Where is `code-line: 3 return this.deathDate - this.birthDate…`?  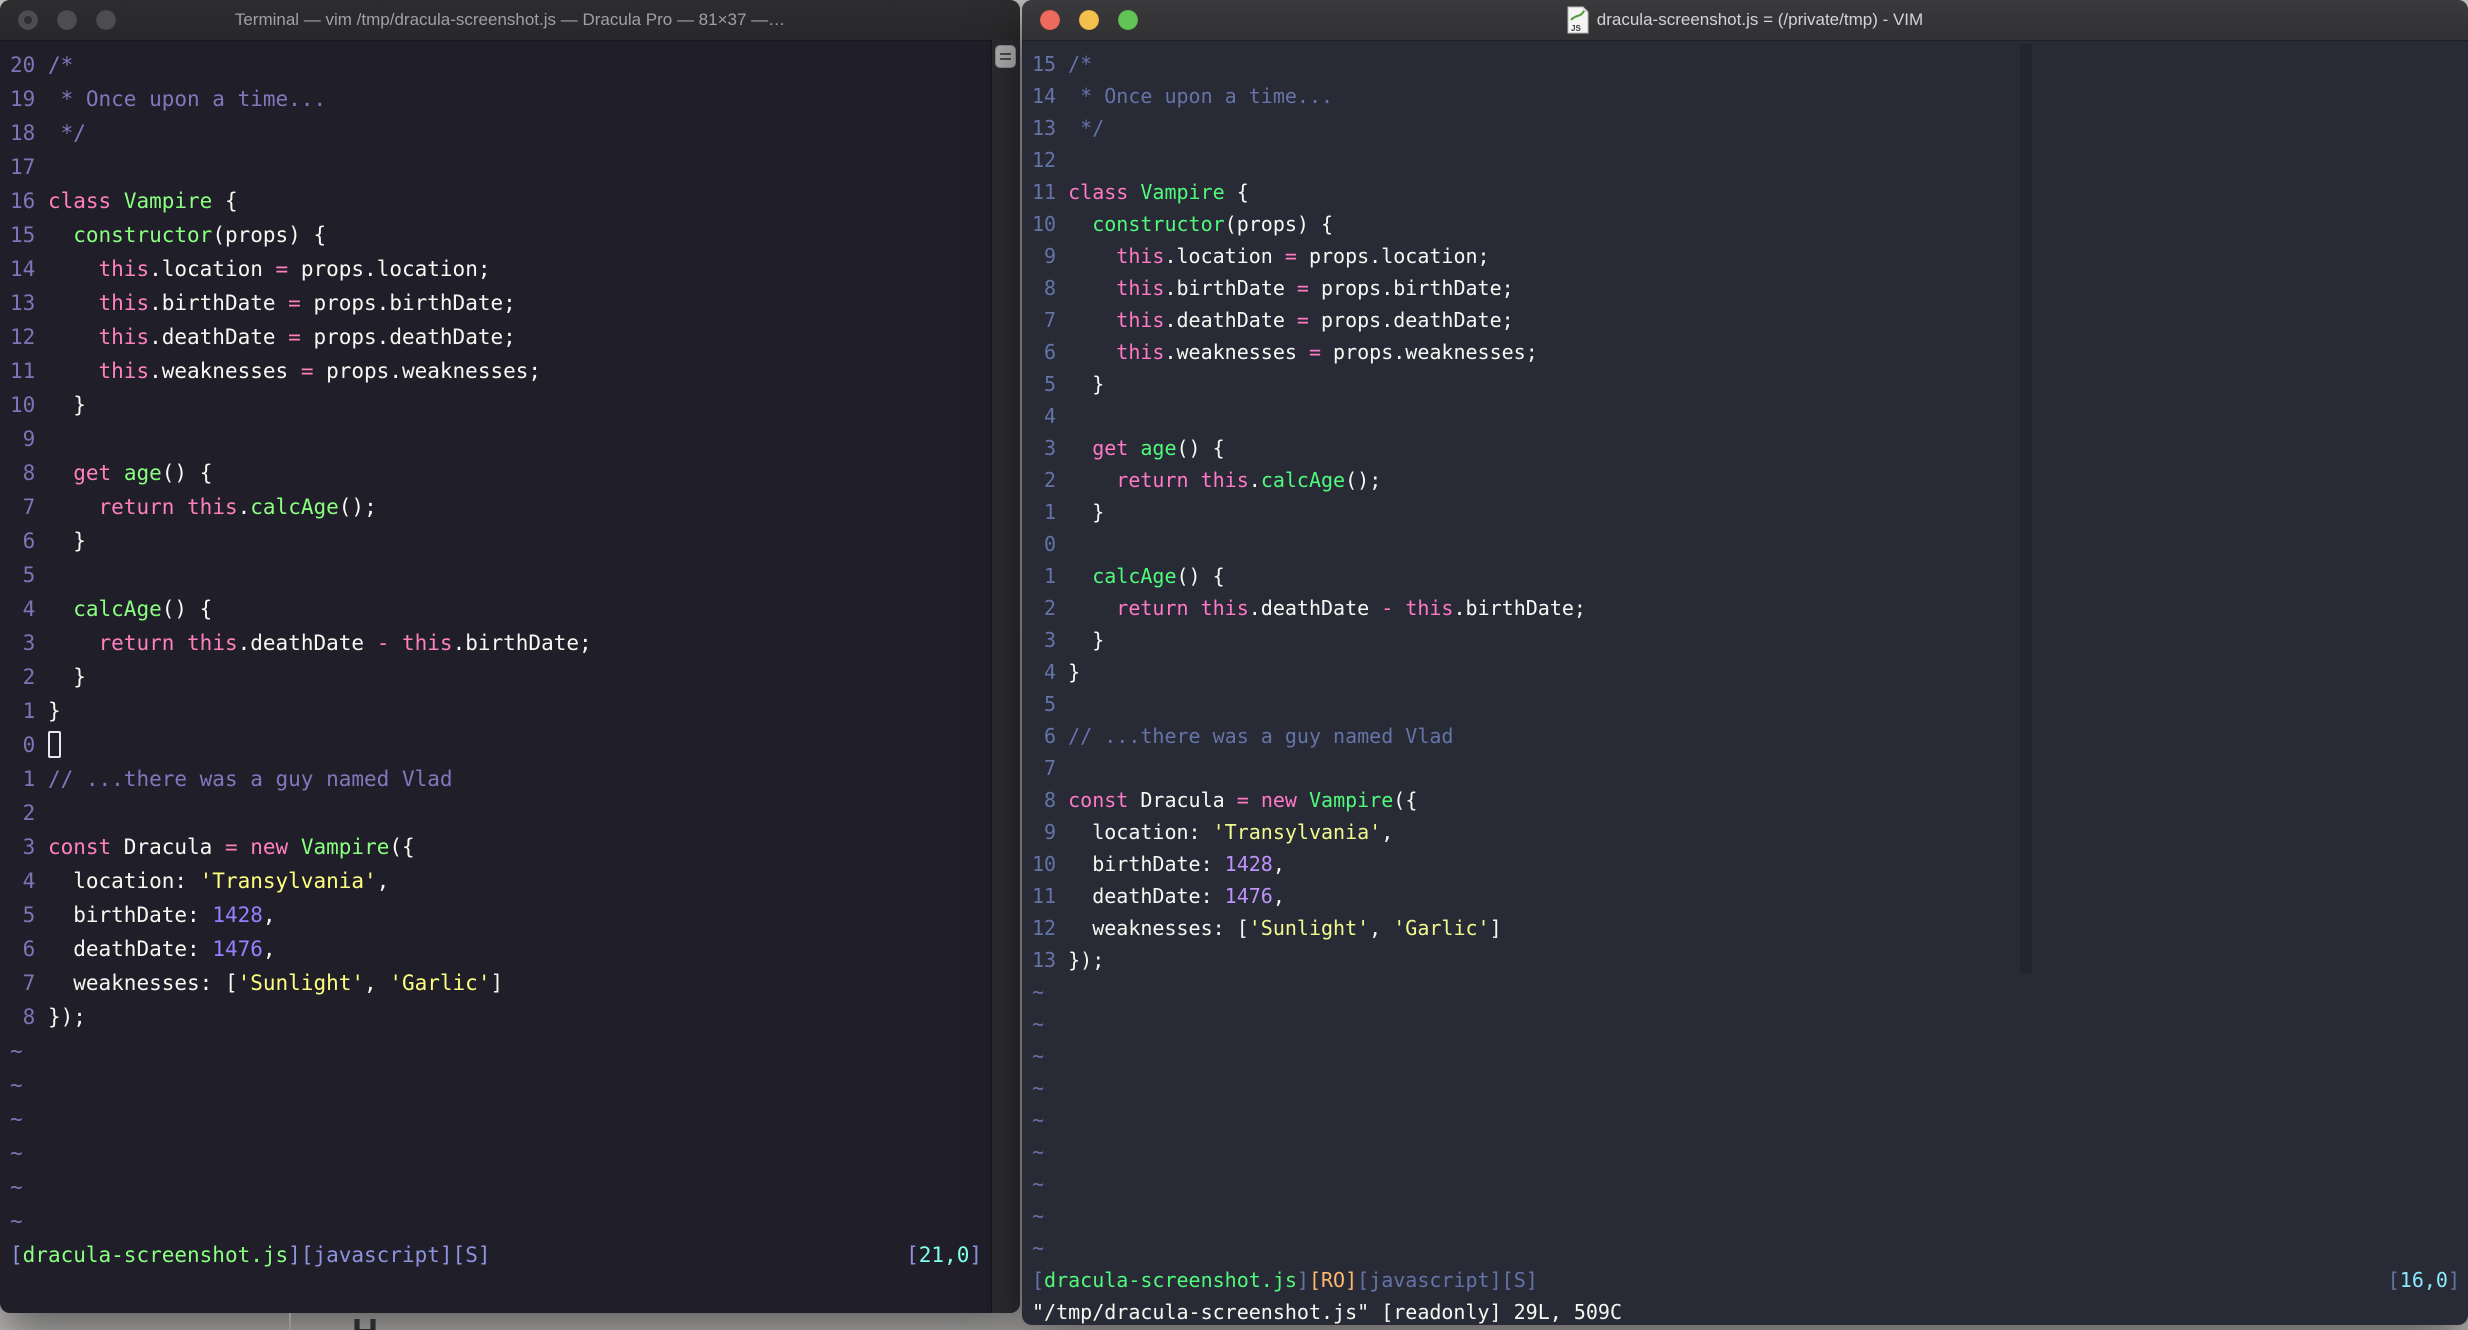
code-line: 3 return this.deathDate - this.birthDate… is located at coordinates (501, 643).